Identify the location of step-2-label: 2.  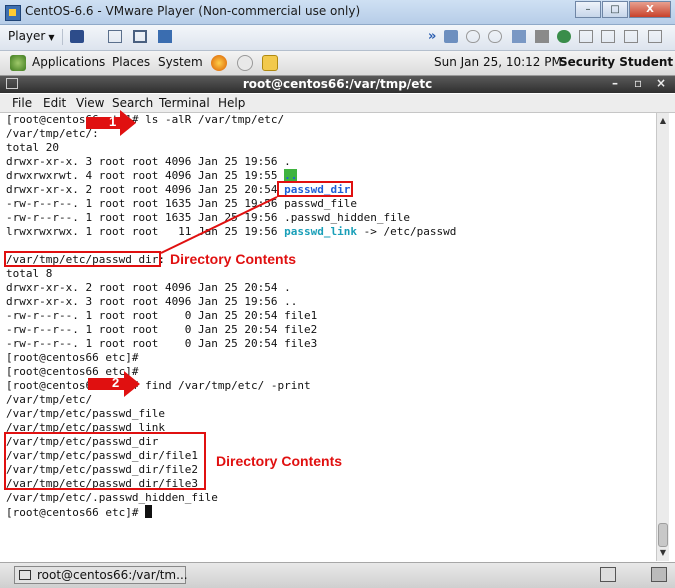
(116, 382).